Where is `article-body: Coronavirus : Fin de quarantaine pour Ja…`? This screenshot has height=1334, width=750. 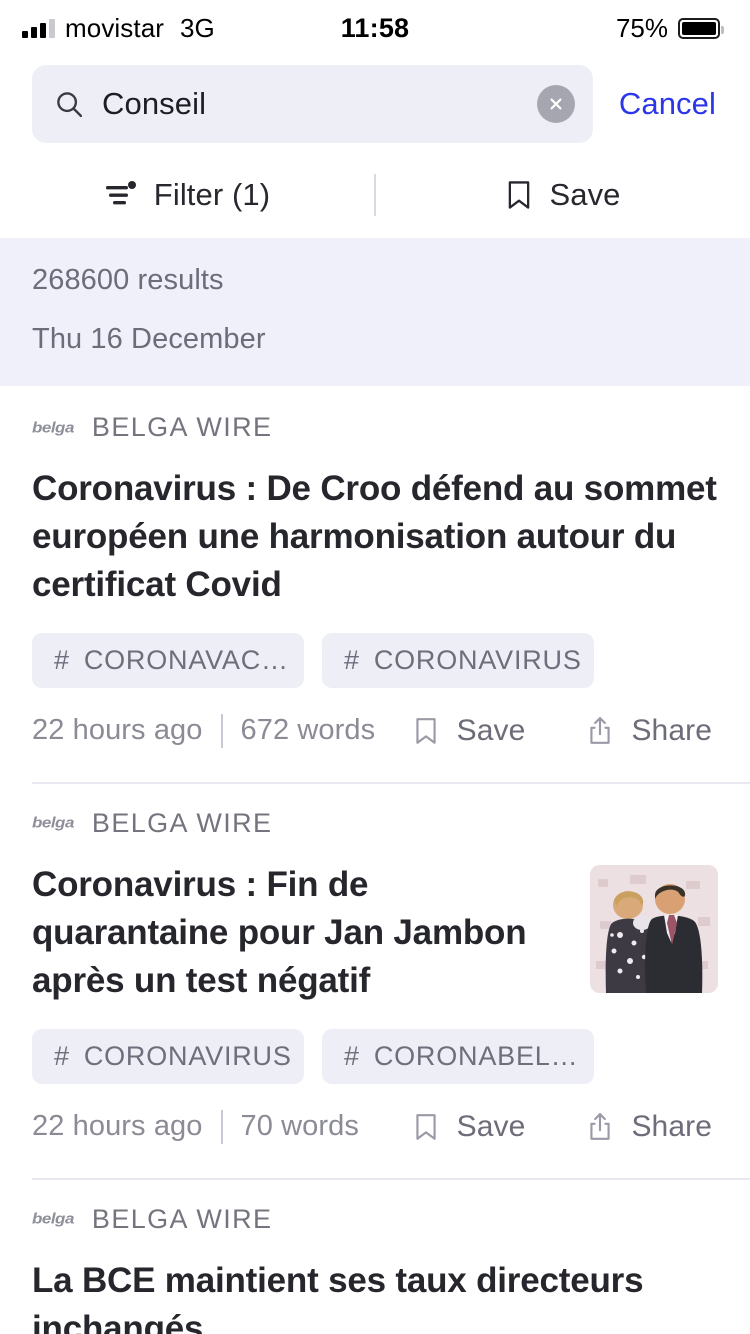 article-body: Coronavirus : Fin de quarantaine pour Ja… is located at coordinates (375, 933).